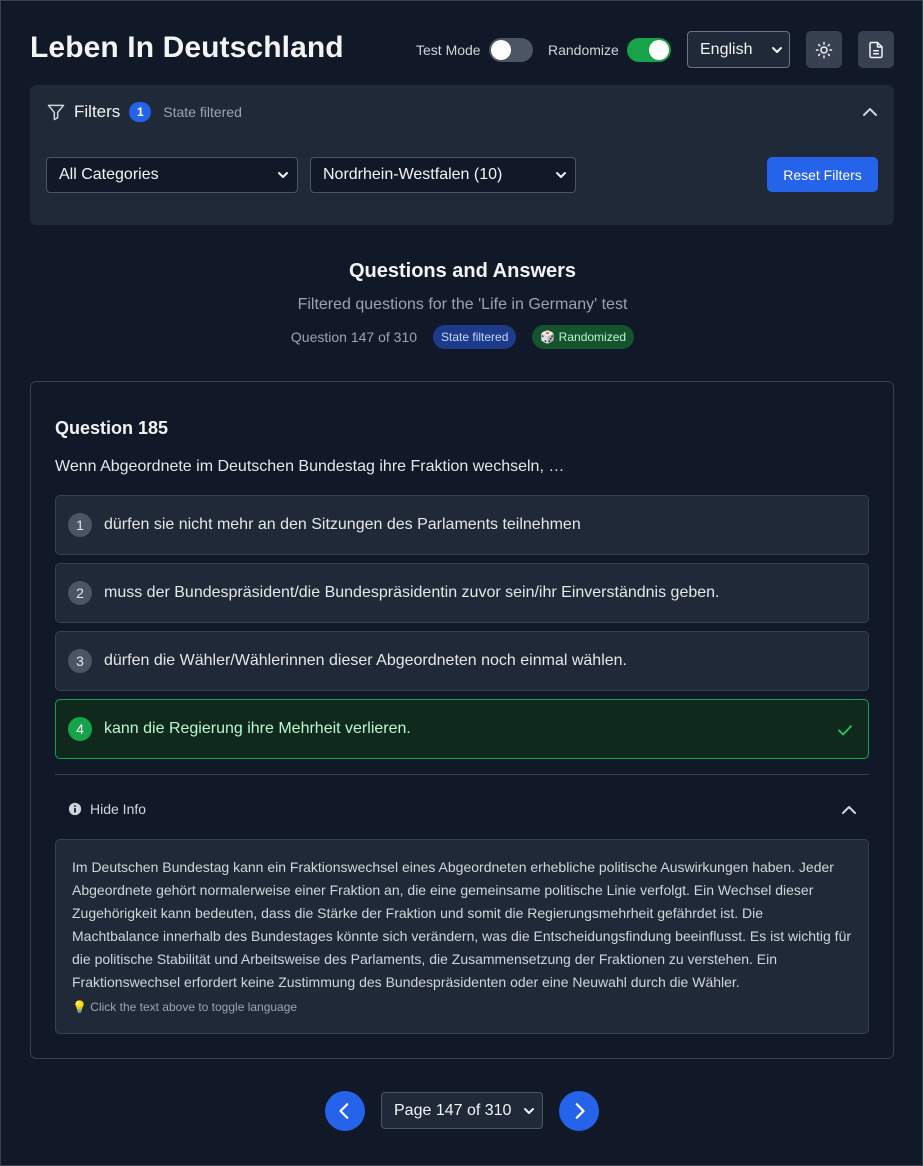  I want to click on language-select: English, so click(738, 49).